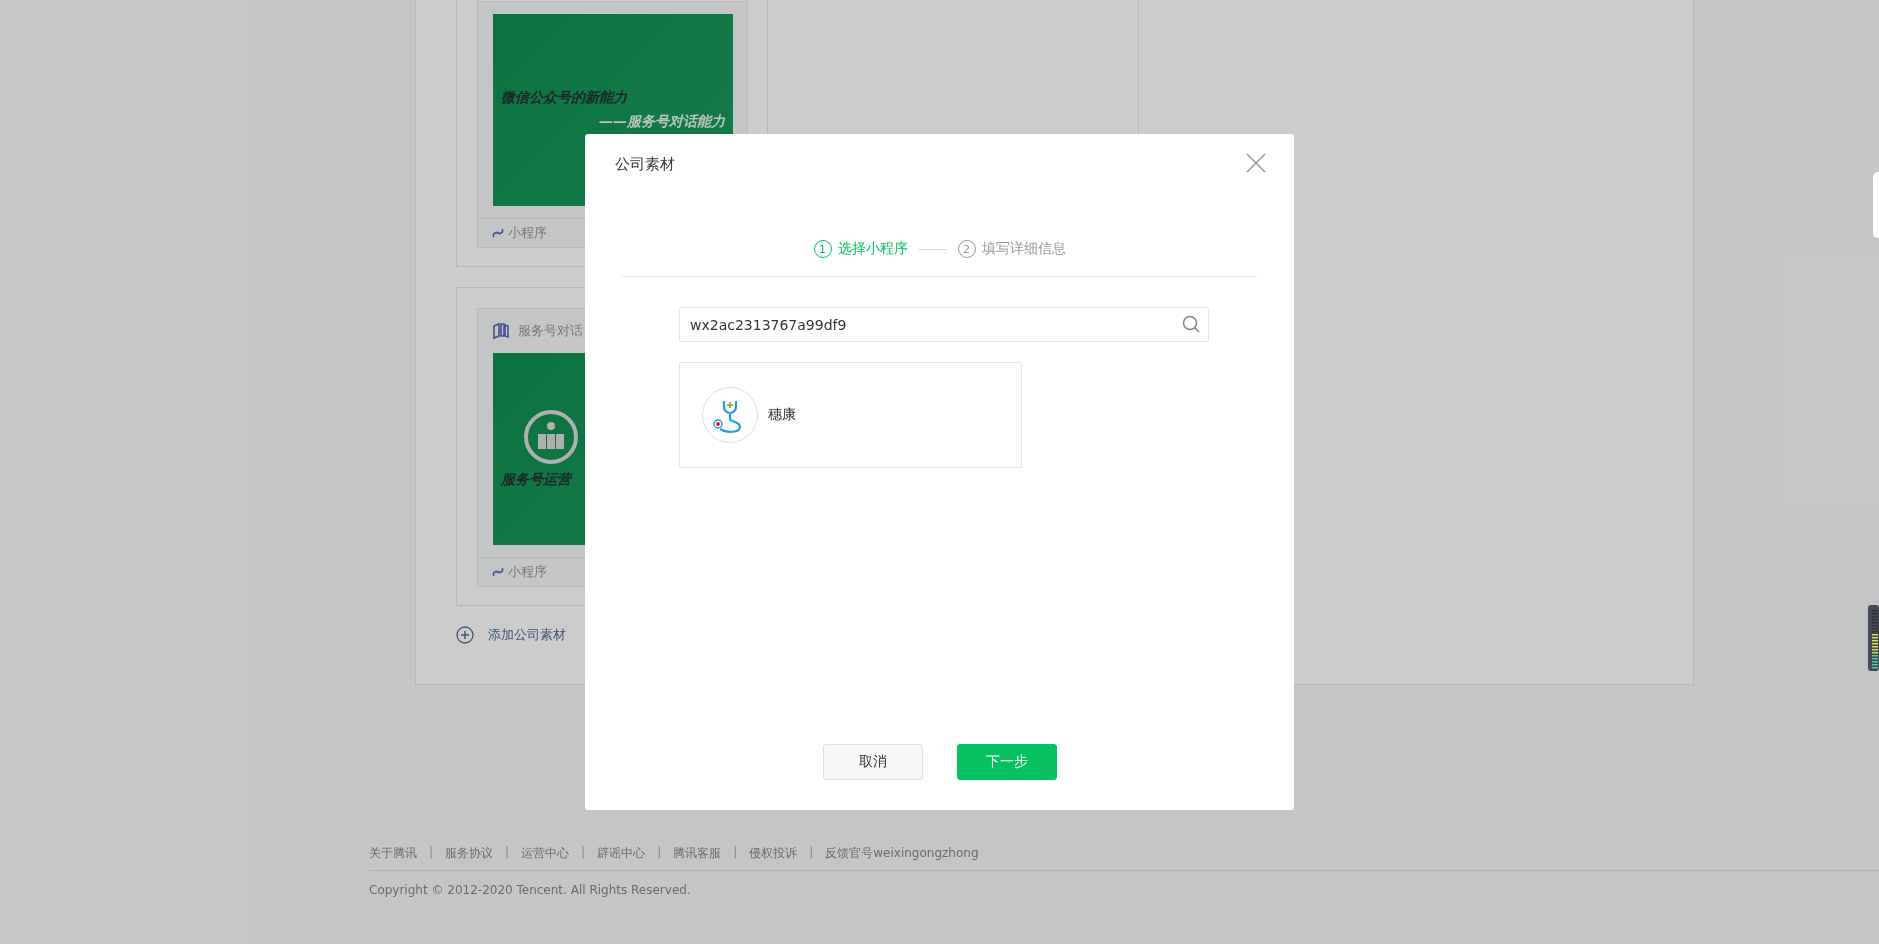 This screenshot has width=1879, height=944. Describe the element at coordinates (393, 853) in the screenshot. I see `footer-link: 关于腾讯` at that location.